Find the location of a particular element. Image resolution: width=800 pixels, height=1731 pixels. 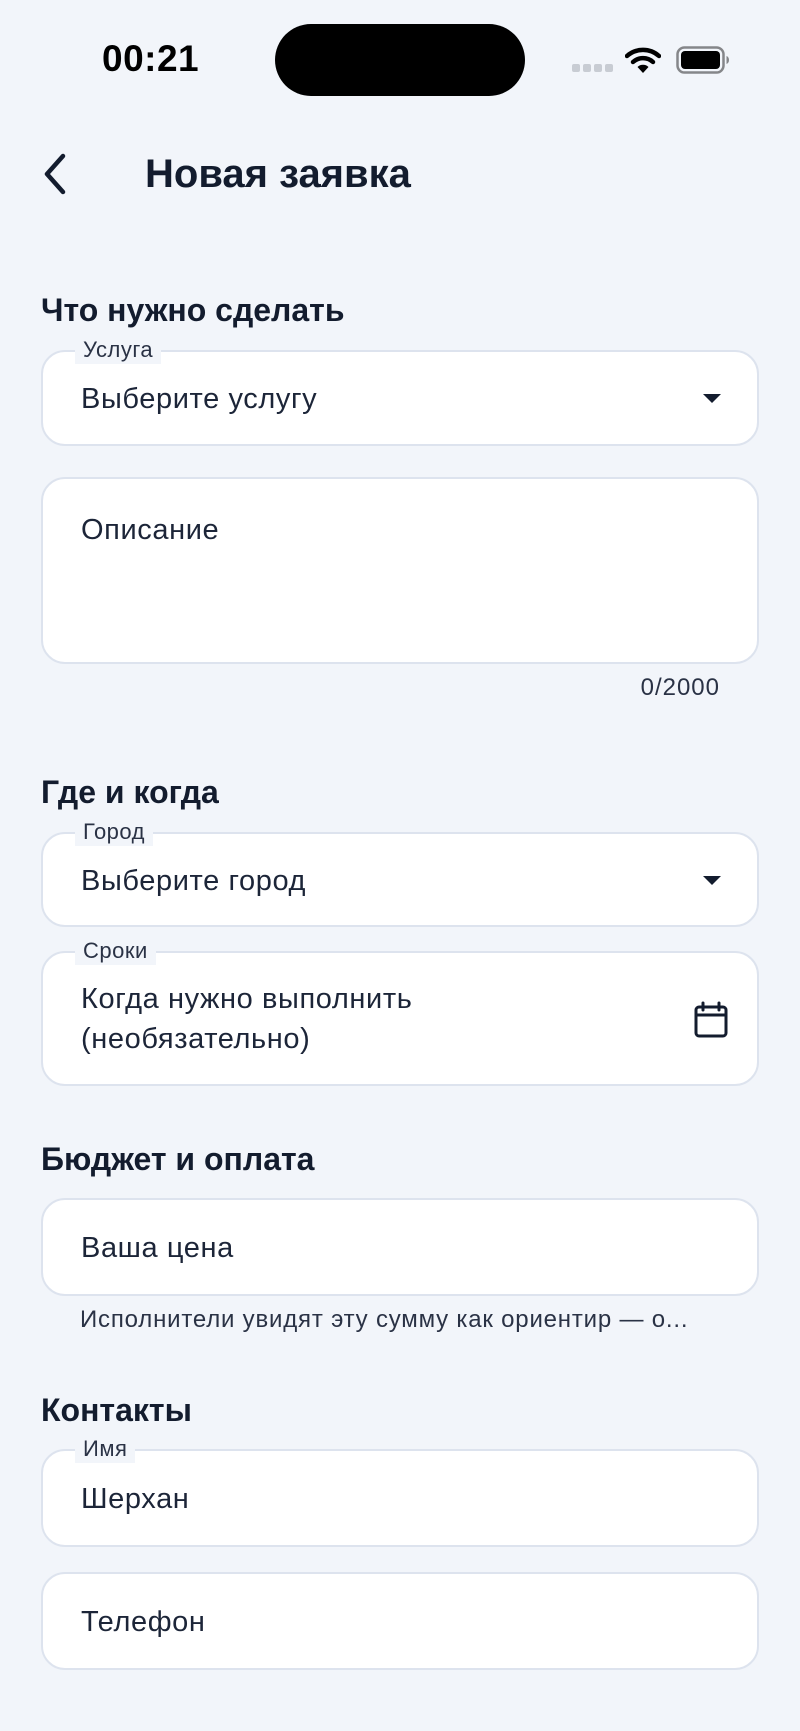

service-value: Выберите услугу is located at coordinates (199, 399).